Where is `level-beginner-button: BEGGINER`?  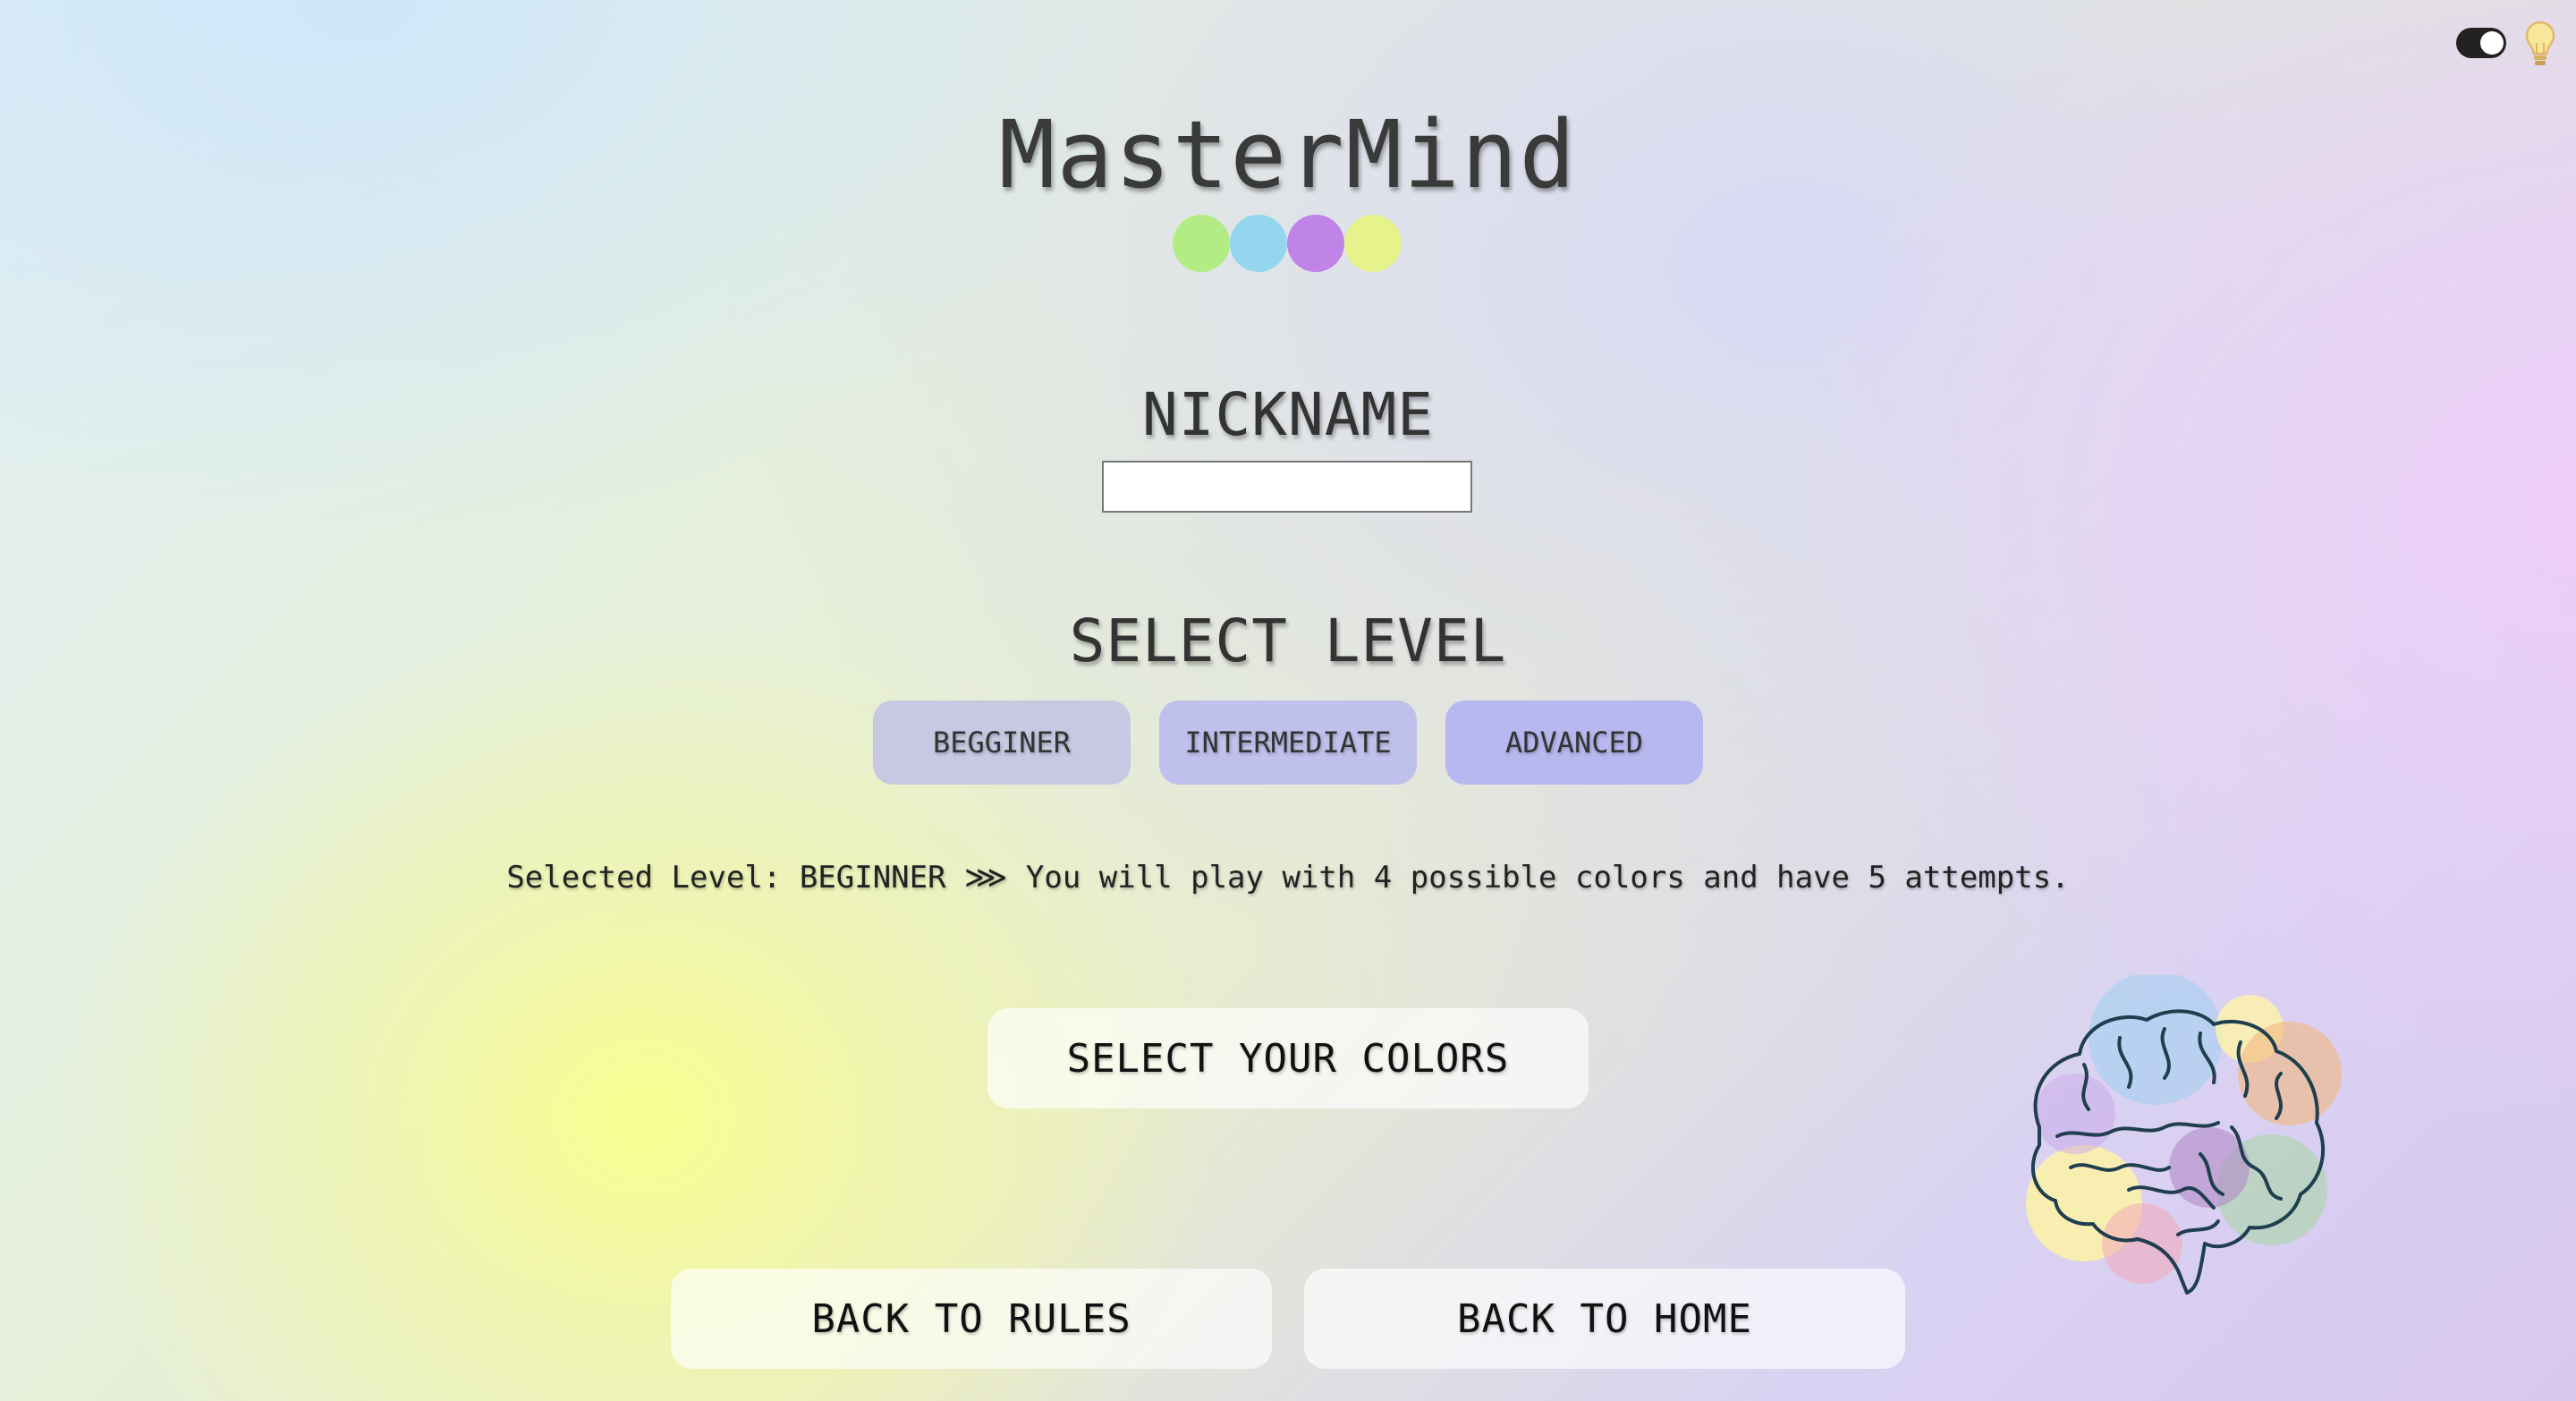
level-beginner-button: BEGGINER is located at coordinates (1002, 742).